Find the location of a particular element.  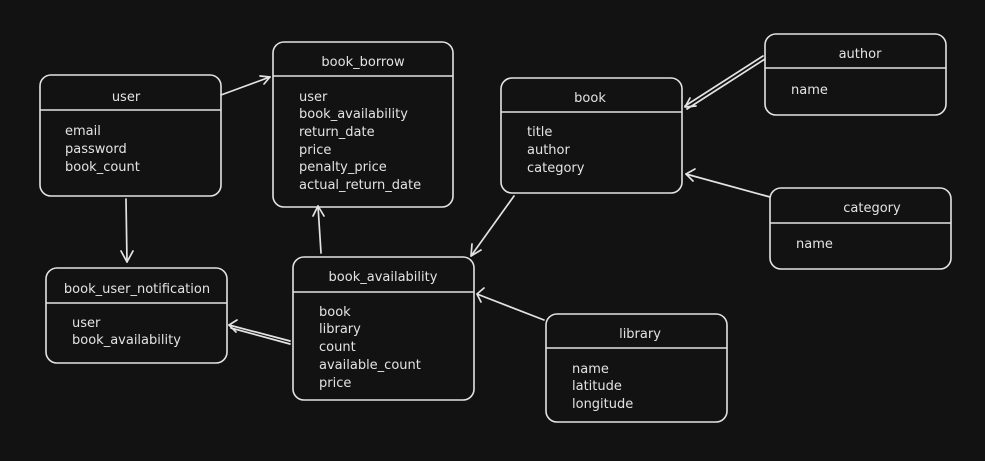

entity-title: user is located at coordinates (126, 97).